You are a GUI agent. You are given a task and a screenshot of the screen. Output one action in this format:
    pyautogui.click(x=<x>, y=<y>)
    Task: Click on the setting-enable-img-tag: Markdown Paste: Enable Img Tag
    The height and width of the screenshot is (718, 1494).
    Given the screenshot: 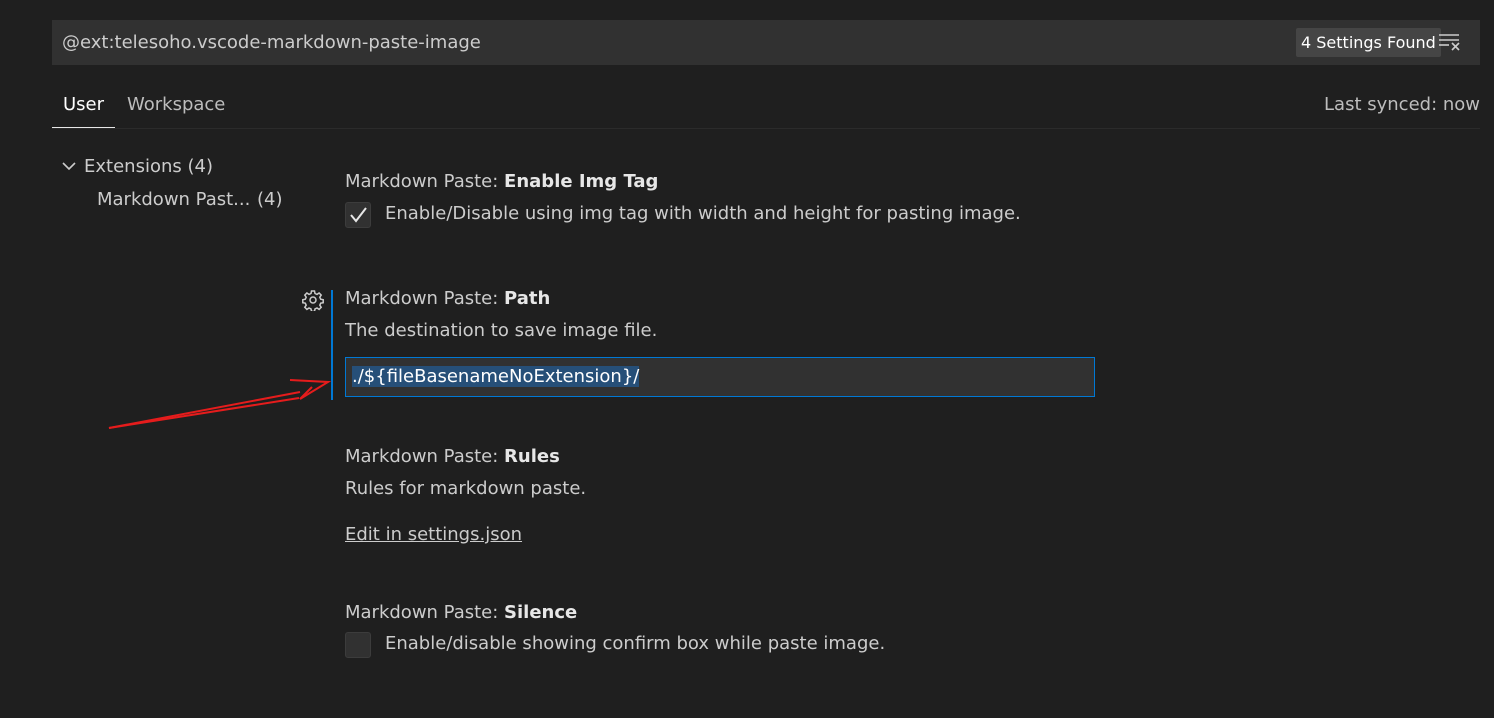 What is the action you would take?
    pyautogui.click(x=501, y=182)
    